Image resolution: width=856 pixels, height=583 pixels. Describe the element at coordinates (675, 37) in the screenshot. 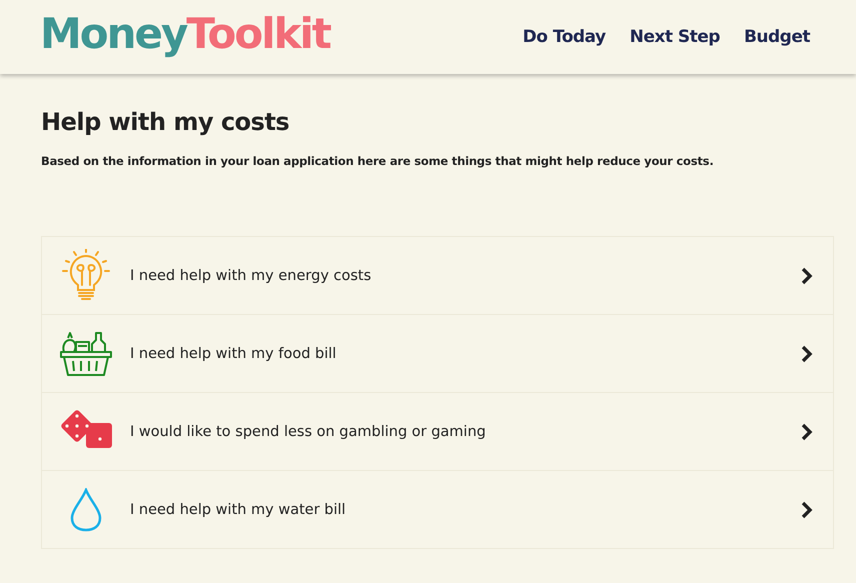

I see `nav-link: Next Step` at that location.